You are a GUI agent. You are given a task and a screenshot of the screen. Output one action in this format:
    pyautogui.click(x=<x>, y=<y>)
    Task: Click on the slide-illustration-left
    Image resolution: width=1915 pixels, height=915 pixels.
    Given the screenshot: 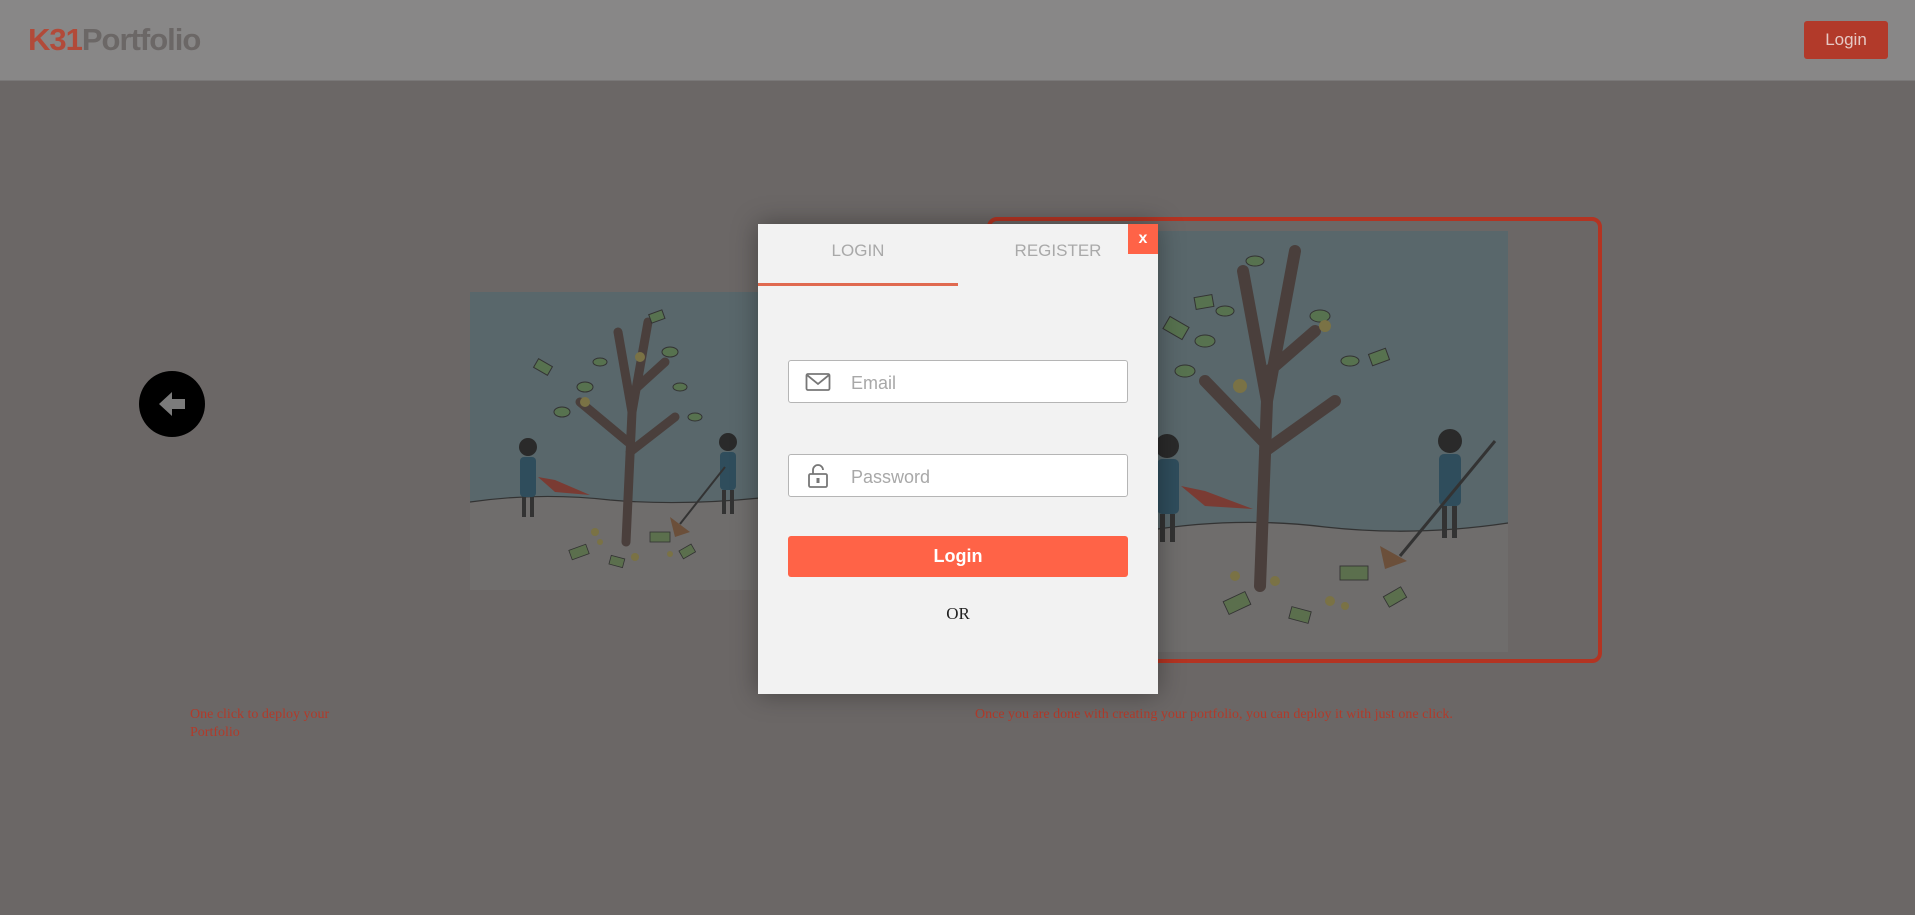 What is the action you would take?
    pyautogui.click(x=615, y=441)
    